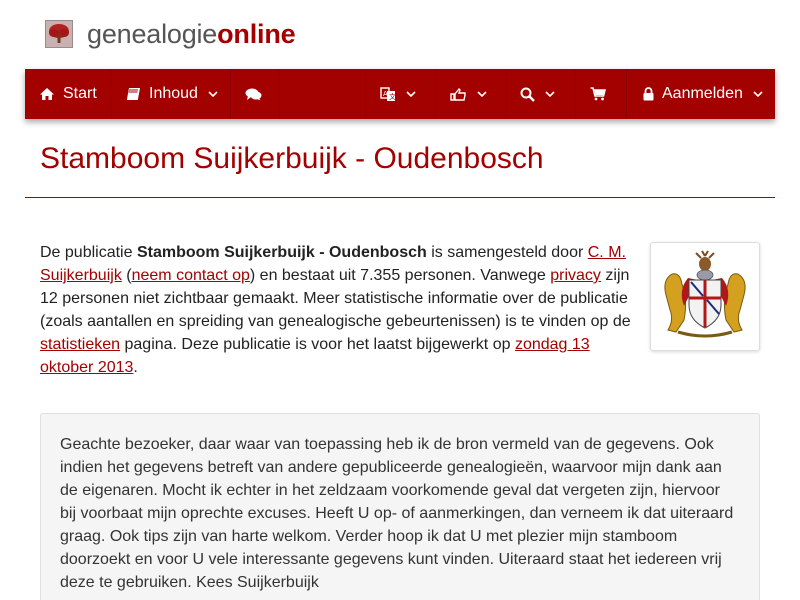 This screenshot has height=600, width=800. Describe the element at coordinates (88, 252) in the screenshot. I see `intro-text-1: De publicatie` at that location.